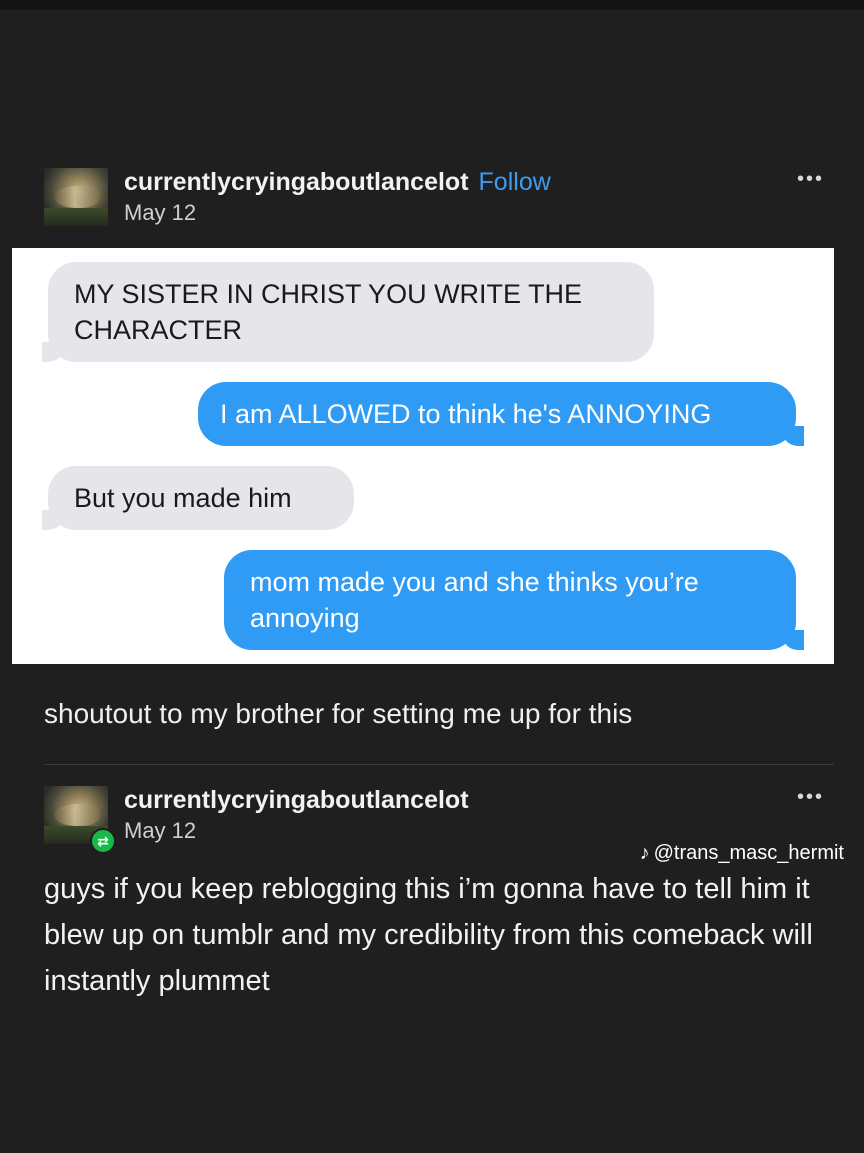  Describe the element at coordinates (296, 800) in the screenshot. I see `reblog-username: currentlycryingaboutlancelot` at that location.